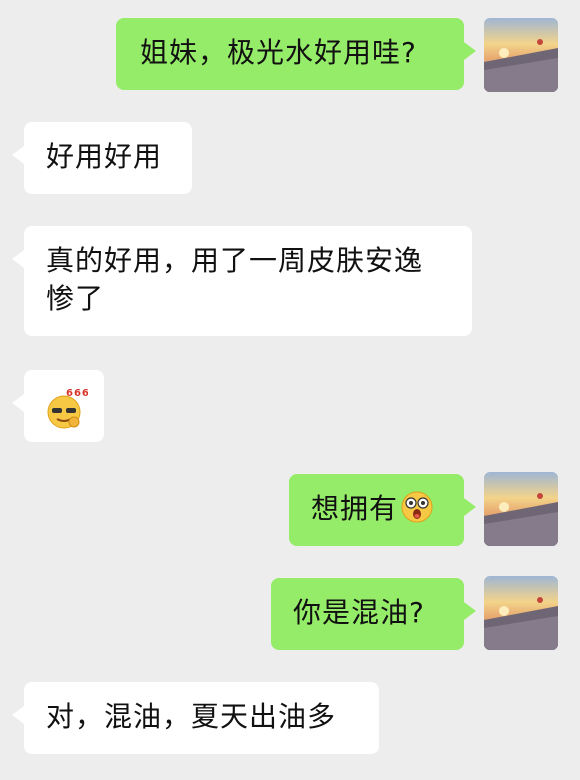 Image resolution: width=580 pixels, height=780 pixels. Describe the element at coordinates (359, 612) in the screenshot. I see `message-text: 你是混油?` at that location.